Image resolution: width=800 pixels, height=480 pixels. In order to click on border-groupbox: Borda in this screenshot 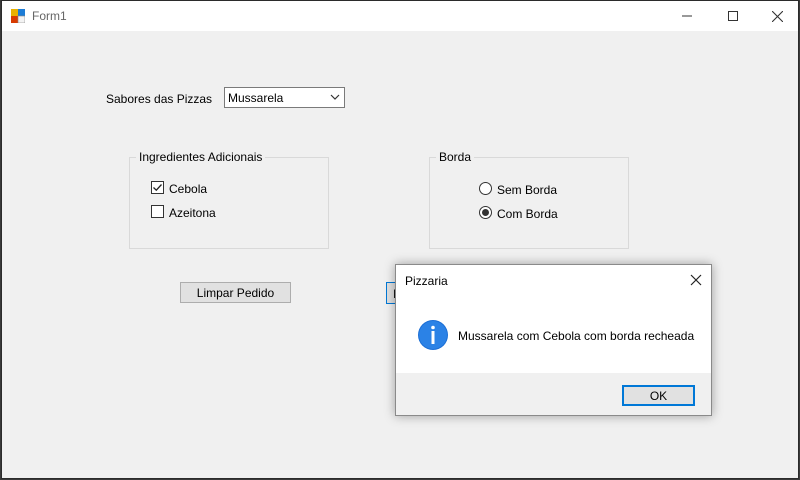, I will do `click(529, 199)`.